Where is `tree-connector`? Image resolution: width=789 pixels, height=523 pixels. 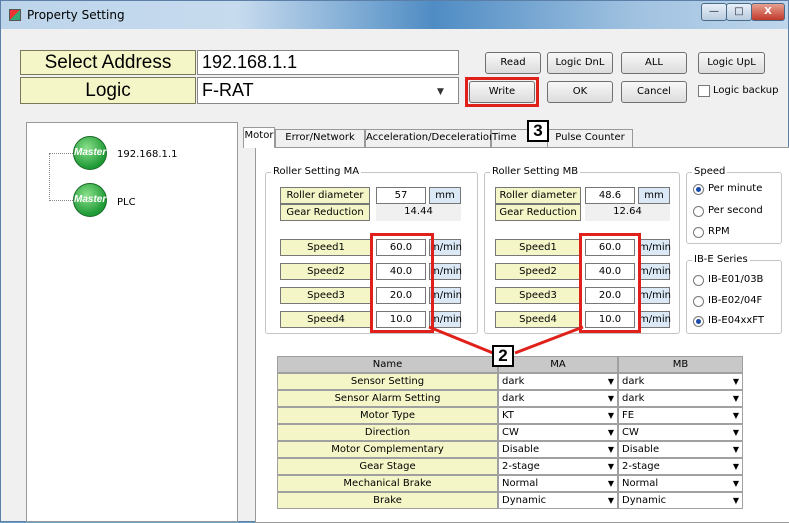 tree-connector is located at coordinates (61, 200).